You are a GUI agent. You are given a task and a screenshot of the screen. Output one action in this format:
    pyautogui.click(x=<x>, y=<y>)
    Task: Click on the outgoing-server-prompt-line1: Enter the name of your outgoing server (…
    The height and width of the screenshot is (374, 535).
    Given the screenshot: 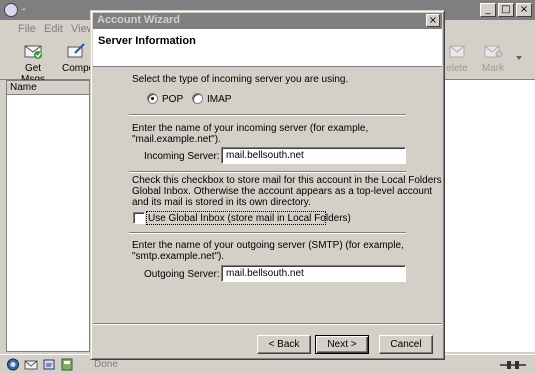 What is the action you would take?
    pyautogui.click(x=268, y=245)
    